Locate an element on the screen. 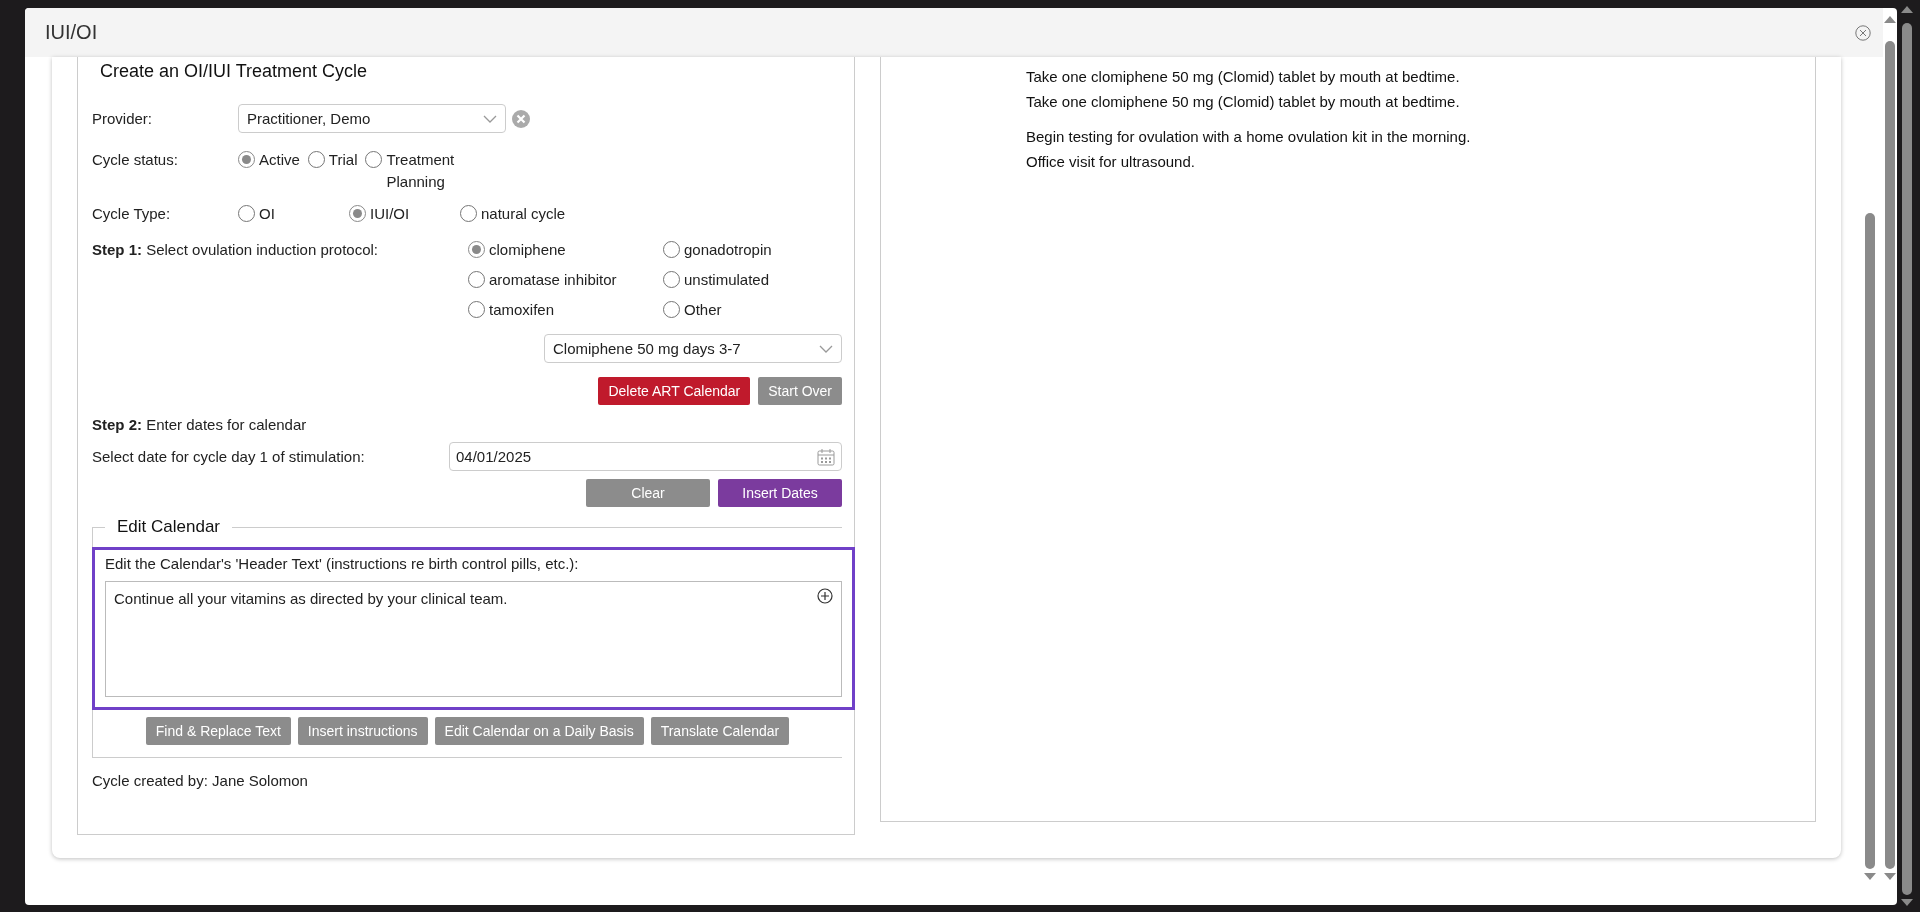 This screenshot has height=912, width=1920. radio-label: Other is located at coordinates (703, 310).